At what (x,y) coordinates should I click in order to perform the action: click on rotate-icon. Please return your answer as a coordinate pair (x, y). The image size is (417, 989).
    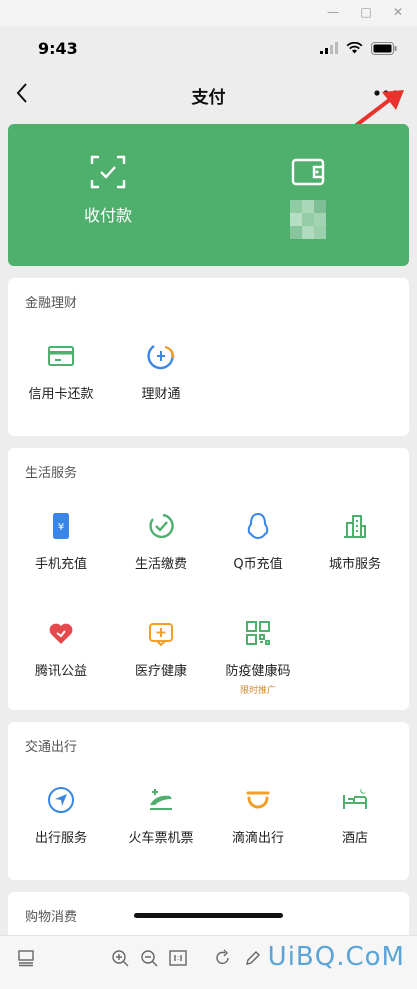
    Looking at the image, I should click on (223, 958).